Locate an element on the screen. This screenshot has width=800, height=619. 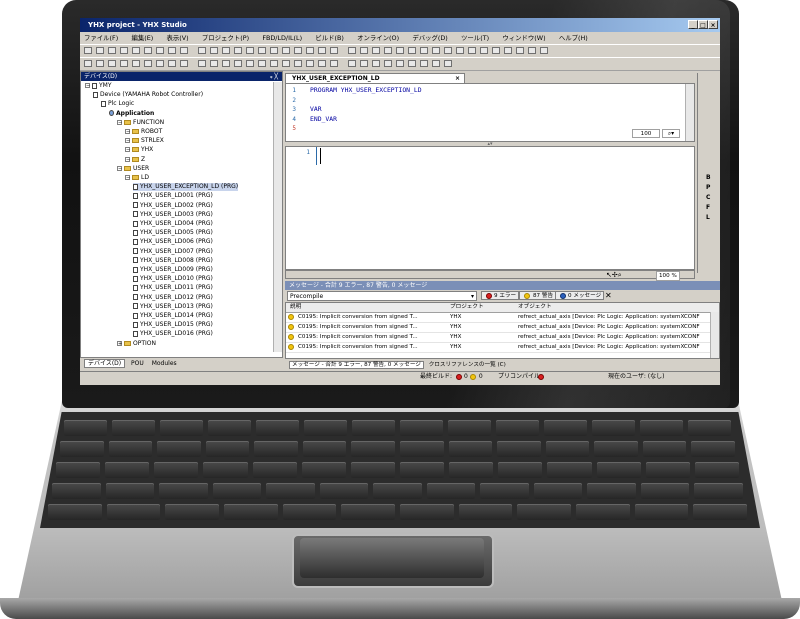
decl-scrollbar is located at coordinates (689, 112).